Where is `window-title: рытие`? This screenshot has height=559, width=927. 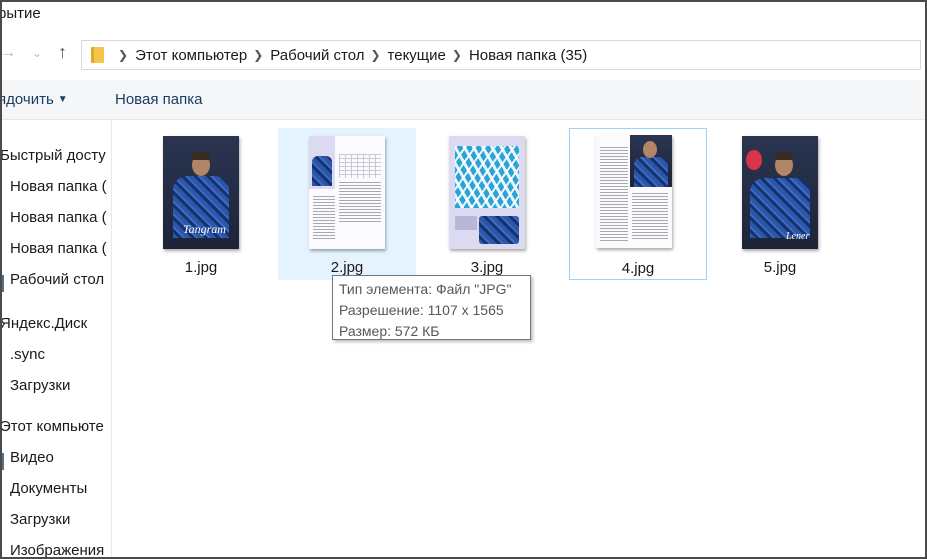 window-title: рытие is located at coordinates (20, 13).